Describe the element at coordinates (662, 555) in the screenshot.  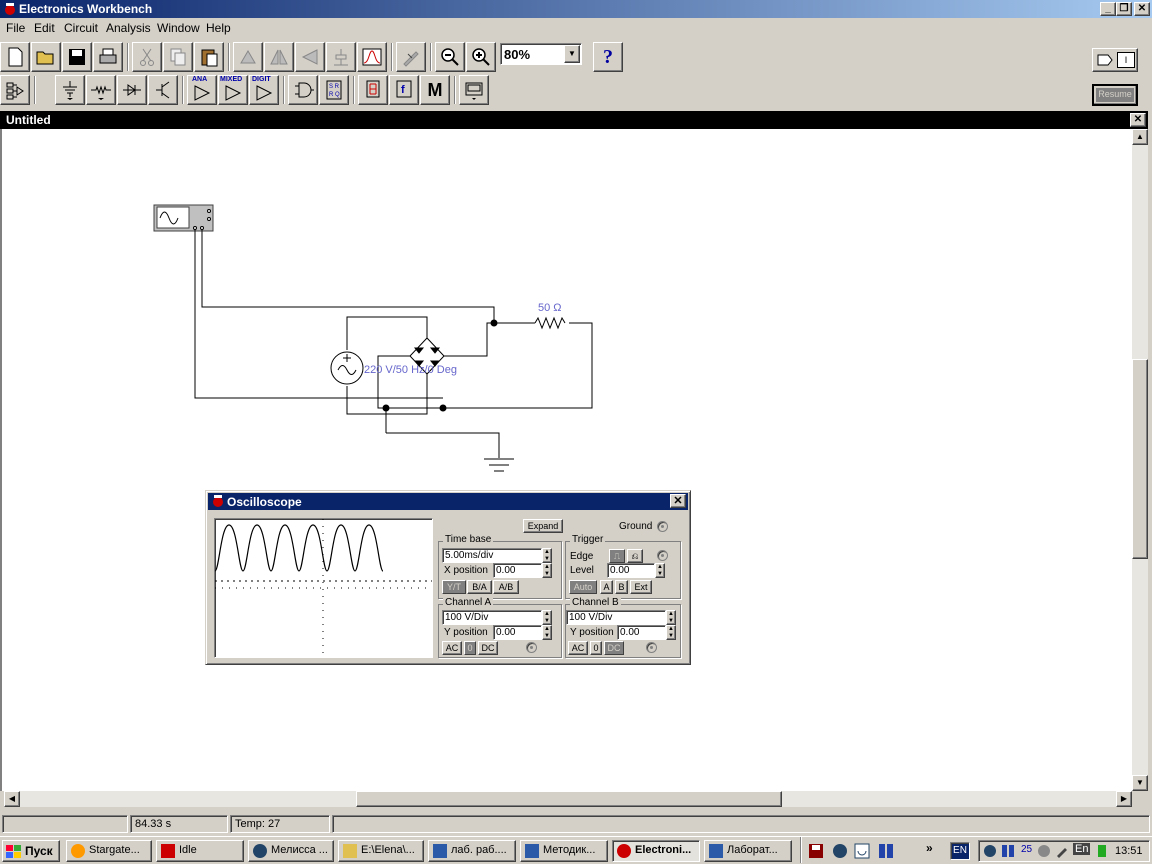
I see `external-trigger-terminal` at that location.